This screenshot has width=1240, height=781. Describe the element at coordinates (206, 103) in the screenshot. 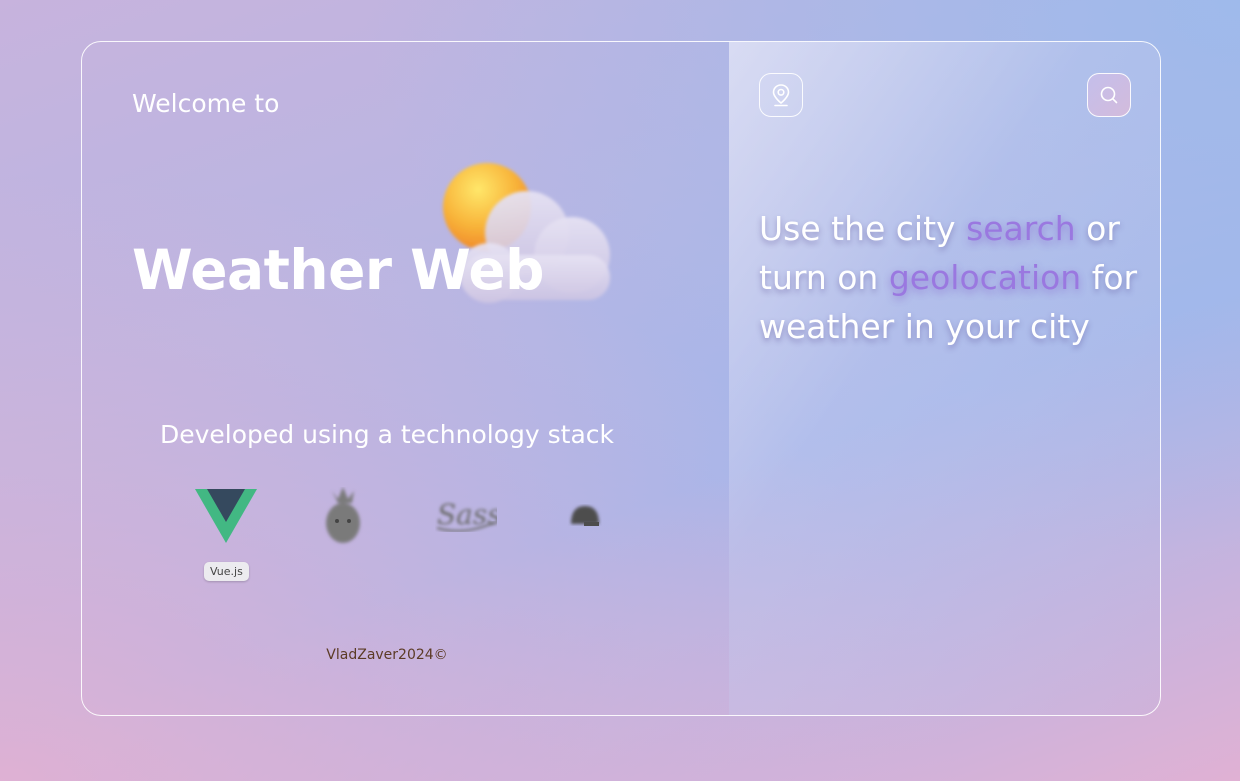

I see `welcome-text: Welcome to` at that location.